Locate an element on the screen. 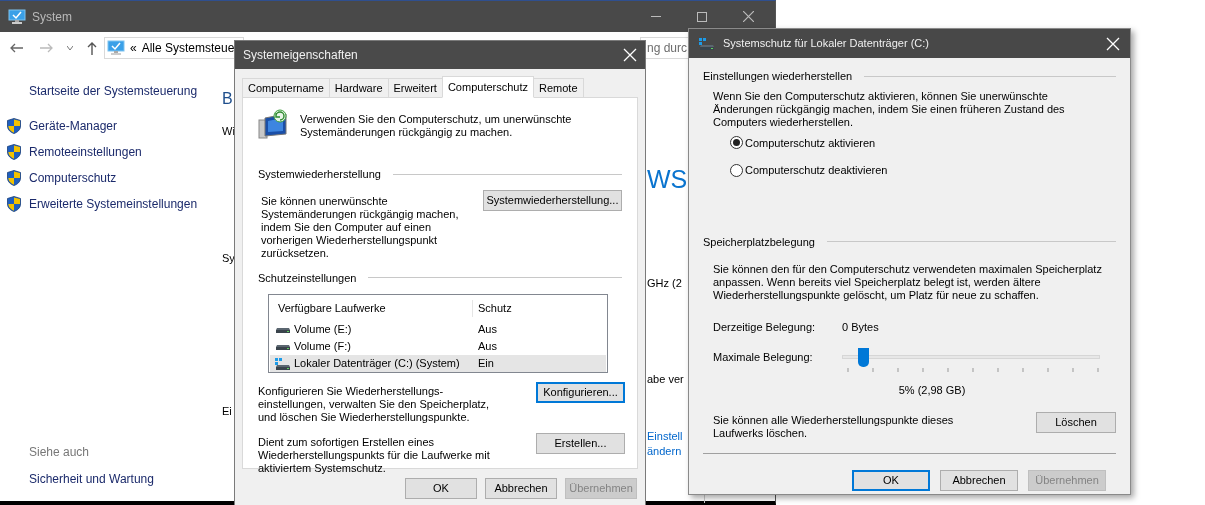 The height and width of the screenshot is (505, 1205). group-heading: Systemwiederherstellung is located at coordinates (319, 174).